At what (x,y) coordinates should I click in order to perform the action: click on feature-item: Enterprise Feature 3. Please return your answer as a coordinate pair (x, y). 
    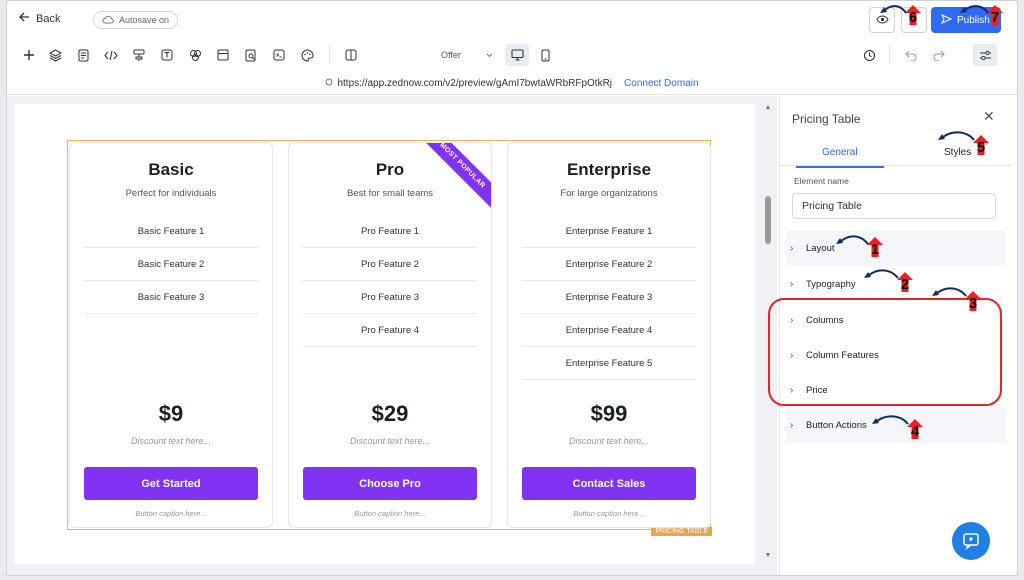
    Looking at the image, I should click on (609, 297).